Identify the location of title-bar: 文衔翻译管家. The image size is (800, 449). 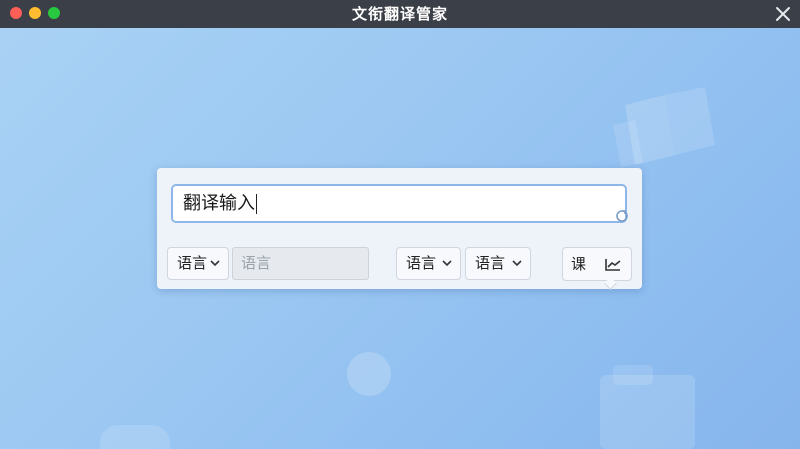
(400, 14).